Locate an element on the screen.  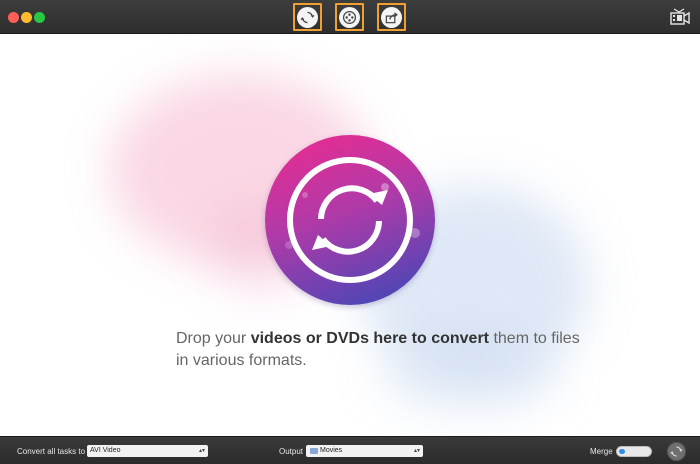
share-icon is located at coordinates (391, 17).